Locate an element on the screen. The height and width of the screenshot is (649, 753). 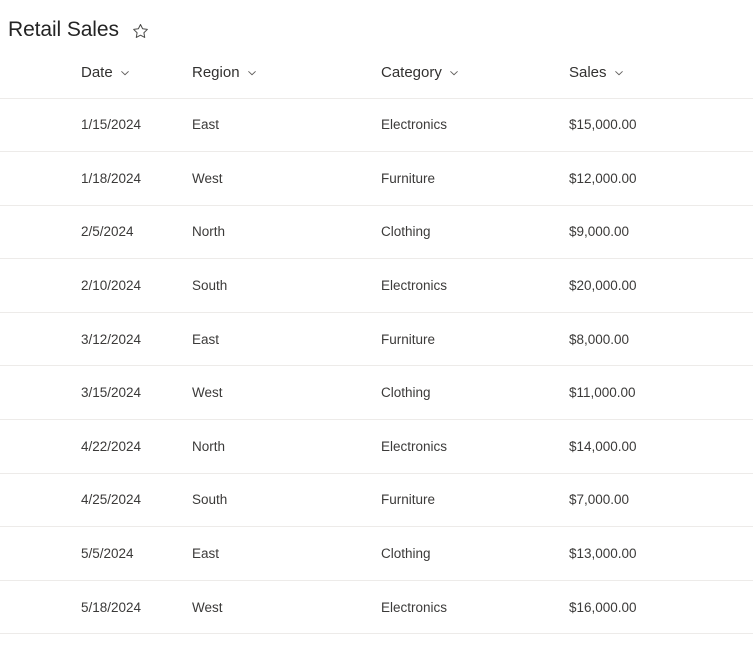
cell-date: 3/12/2024 is located at coordinates (92, 339).